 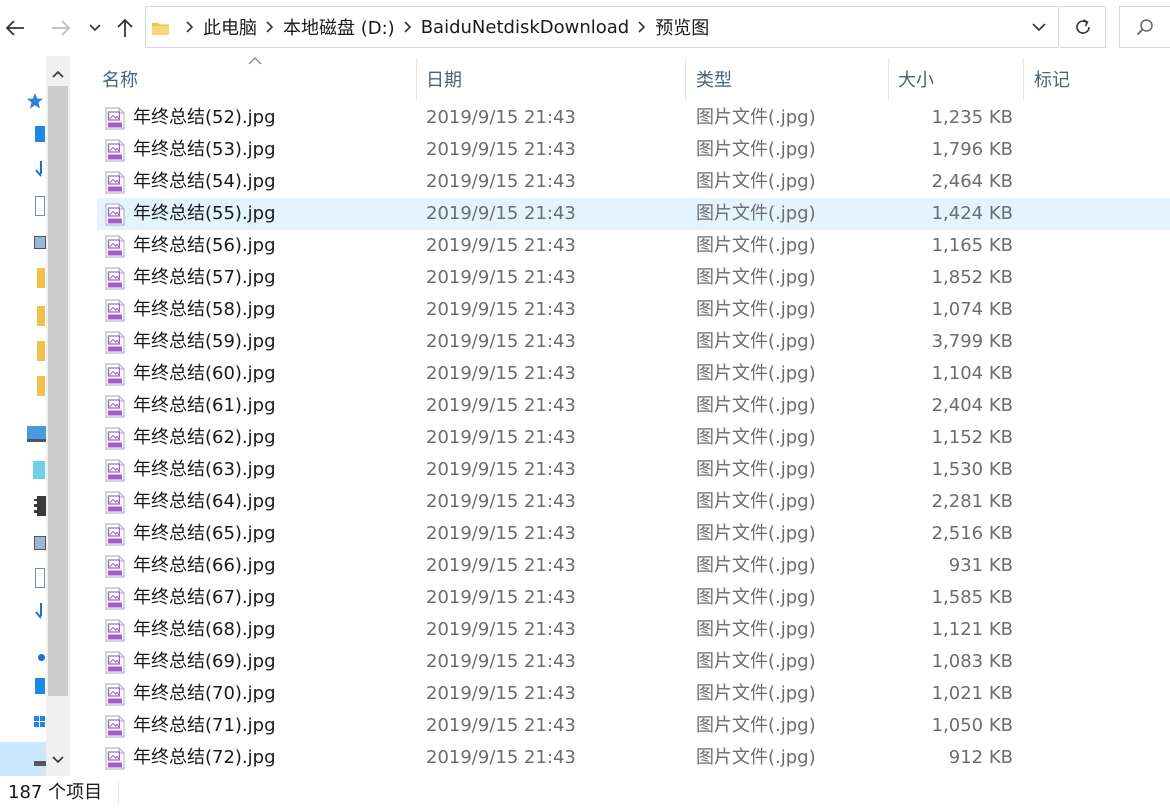 I want to click on address-history-dropdown, so click(x=1039, y=27).